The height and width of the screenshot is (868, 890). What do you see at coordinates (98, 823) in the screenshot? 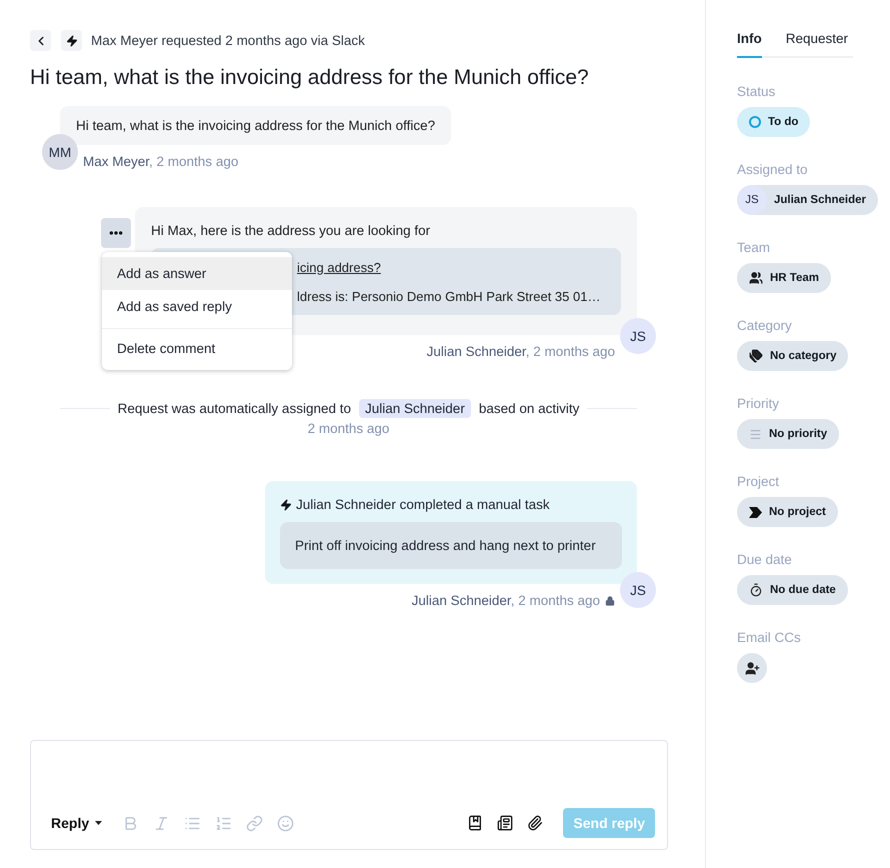
I see `caret-icon` at bounding box center [98, 823].